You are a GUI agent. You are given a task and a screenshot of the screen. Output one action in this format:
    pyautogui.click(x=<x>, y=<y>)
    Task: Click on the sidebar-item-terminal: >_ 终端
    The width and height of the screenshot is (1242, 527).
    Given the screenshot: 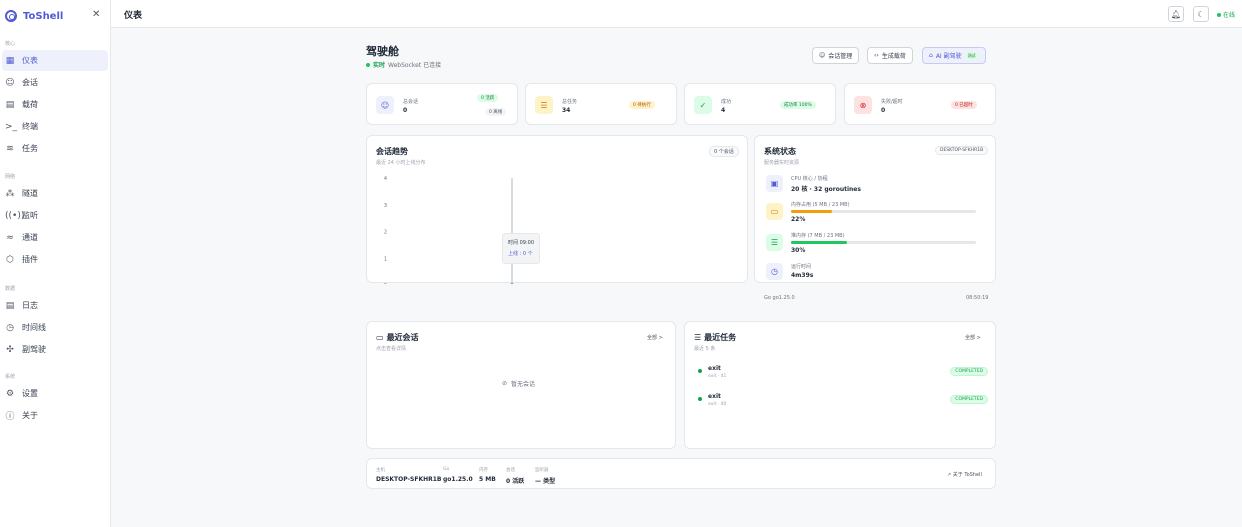 What is the action you would take?
    pyautogui.click(x=55, y=126)
    